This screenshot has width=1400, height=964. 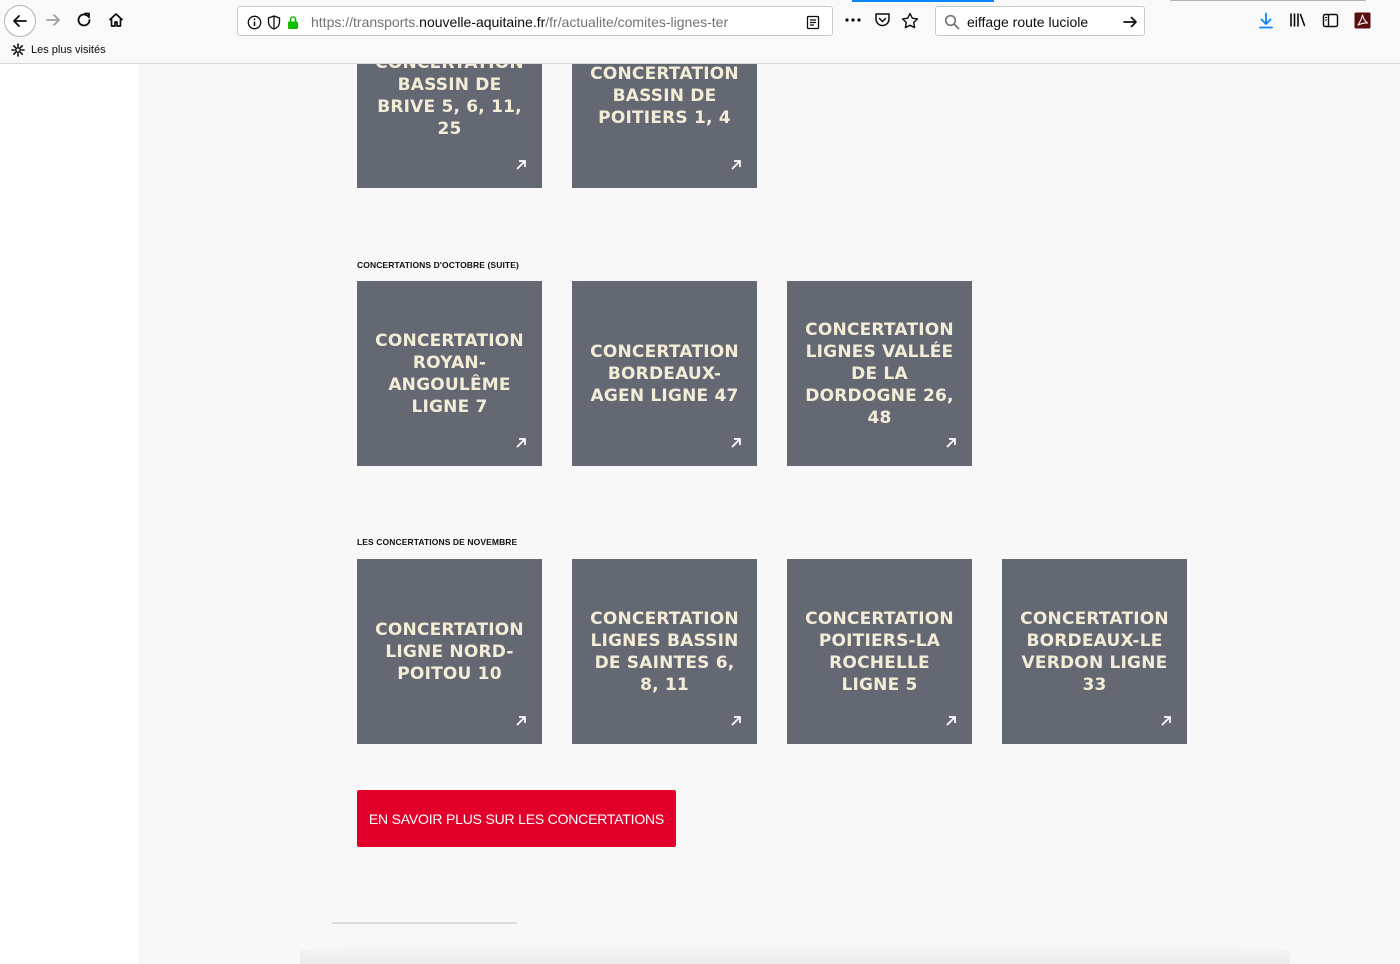 I want to click on tile-label: Concertation ligne Nord-Poitou 10, so click(x=449, y=651).